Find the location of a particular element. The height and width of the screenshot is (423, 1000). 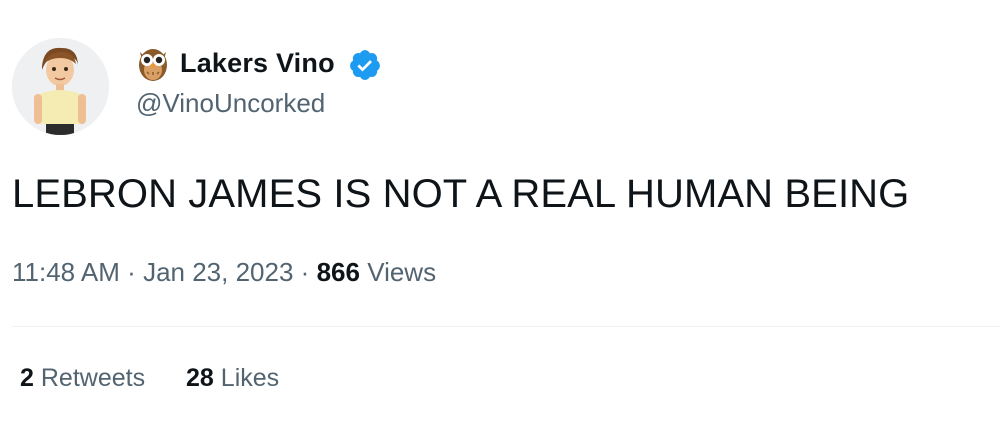

divider is located at coordinates (506, 326).